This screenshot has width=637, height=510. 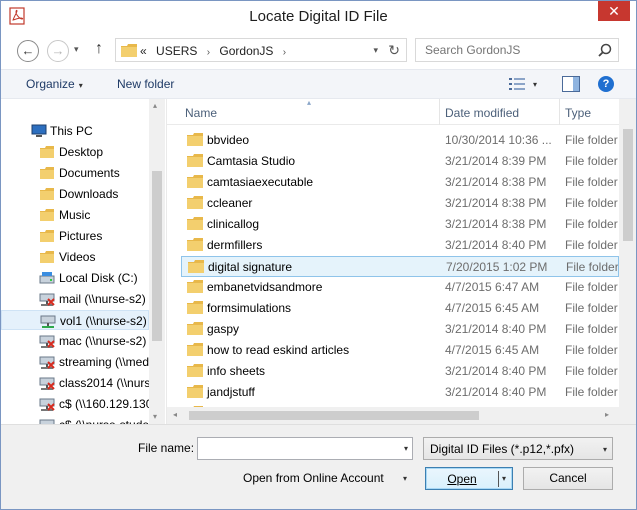 I want to click on recent-locations-caret-icon: ▾, so click(x=76, y=49).